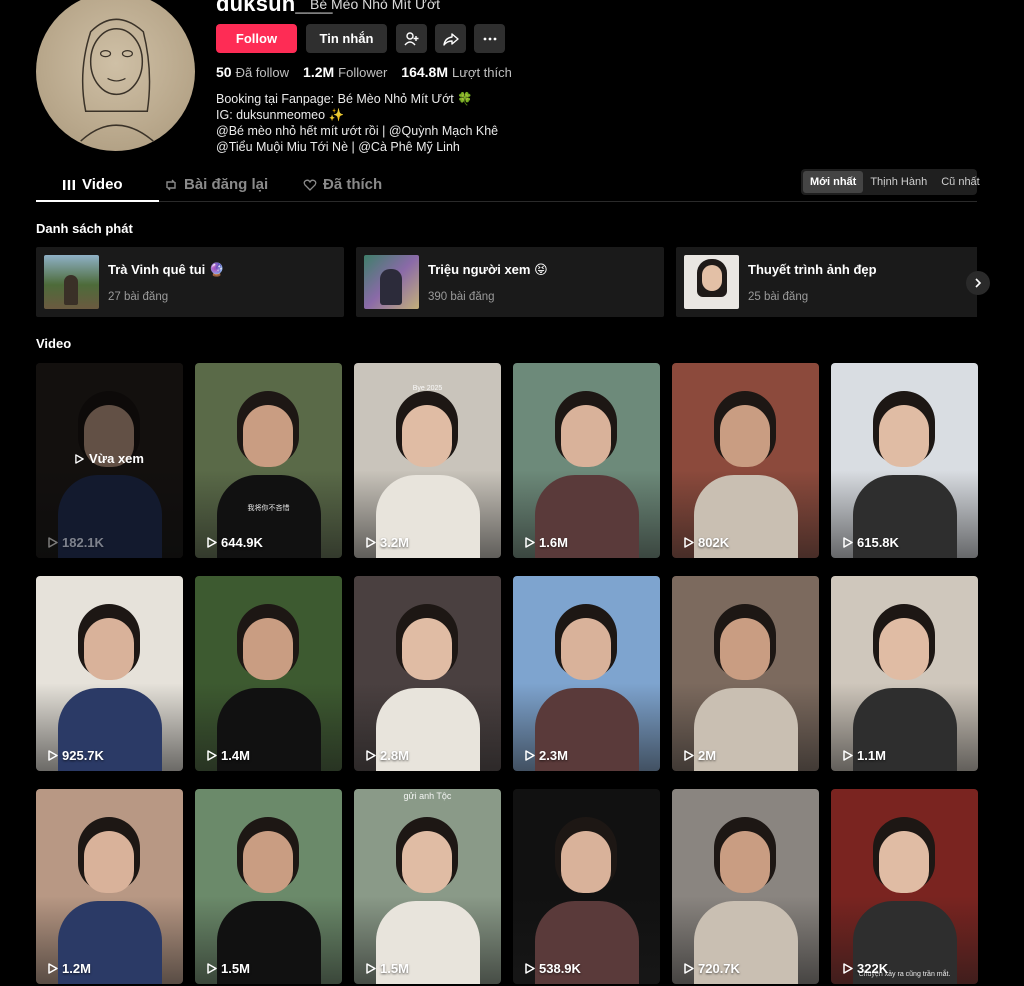  I want to click on view-count: 3.2M, so click(387, 542).